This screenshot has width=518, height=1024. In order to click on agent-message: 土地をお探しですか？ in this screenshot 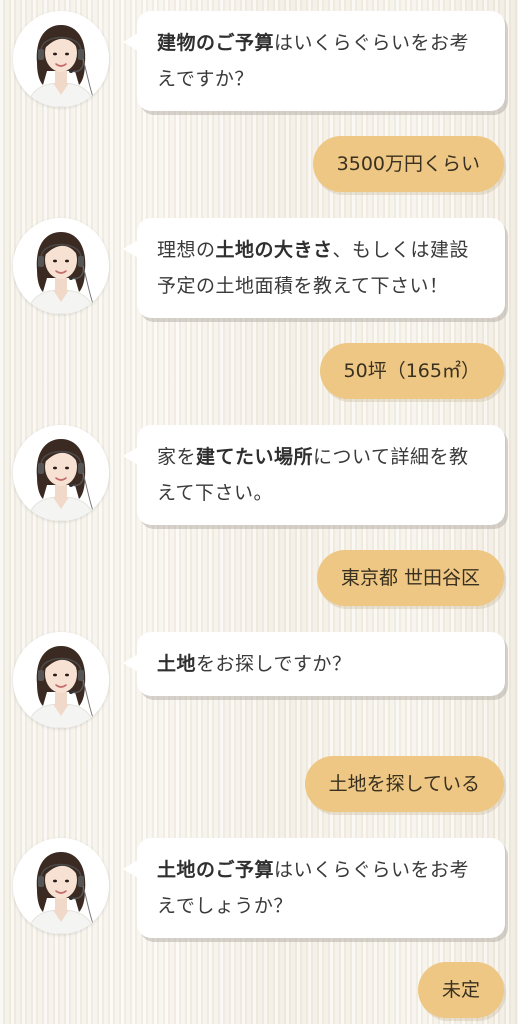, I will do `click(314, 664)`.